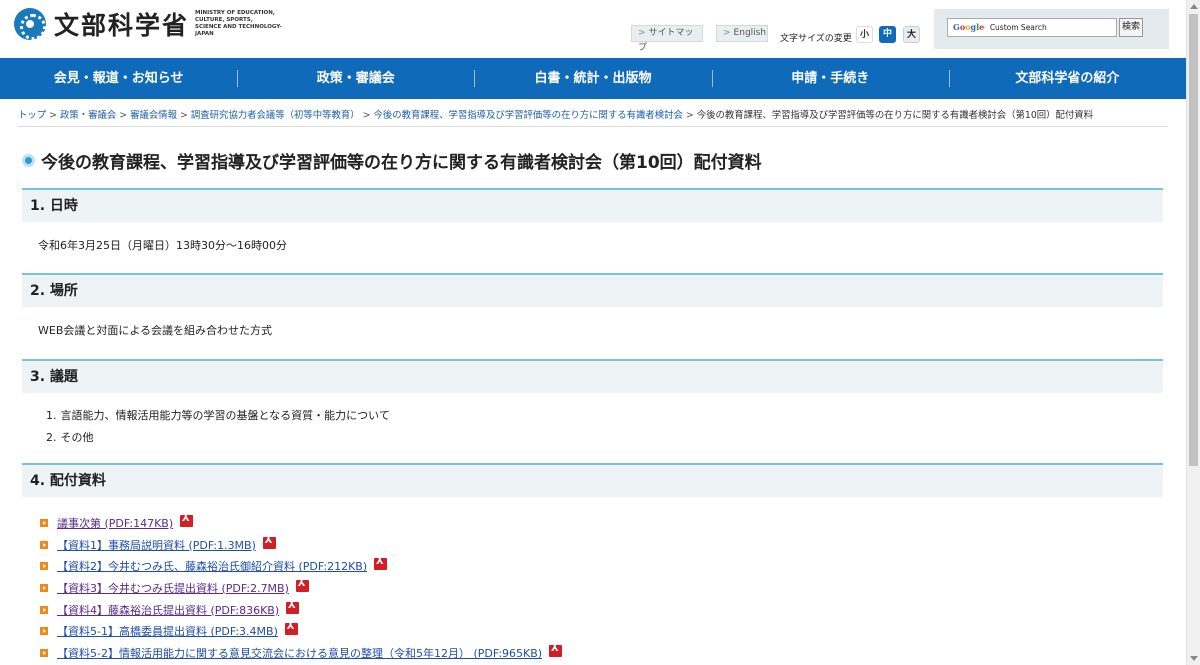 Image resolution: width=1200 pixels, height=665 pixels. I want to click on search-area: Google Custom Search 検索, so click(1051, 29).